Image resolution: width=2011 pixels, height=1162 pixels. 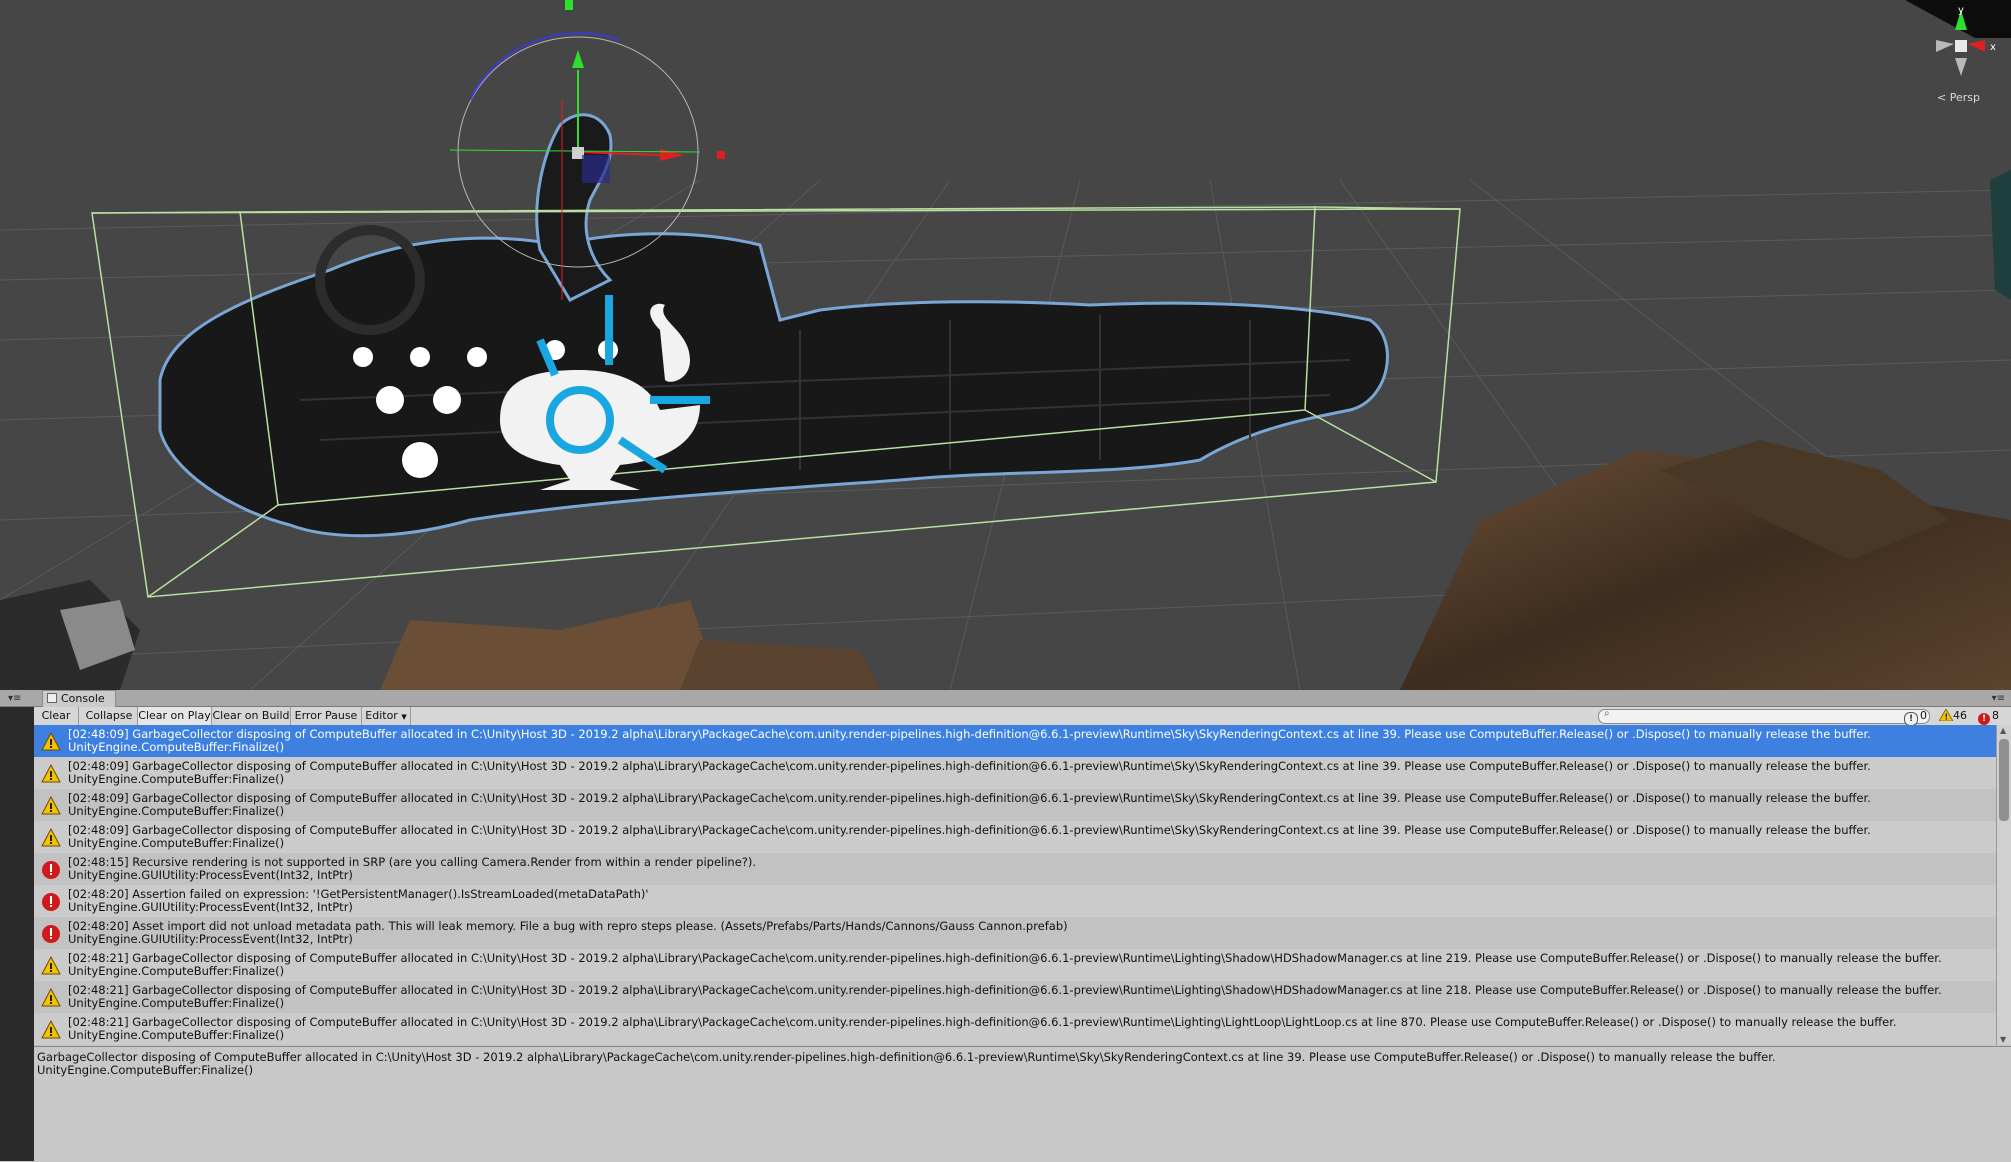 I want to click on scrollbar-thumb, so click(x=2004, y=780).